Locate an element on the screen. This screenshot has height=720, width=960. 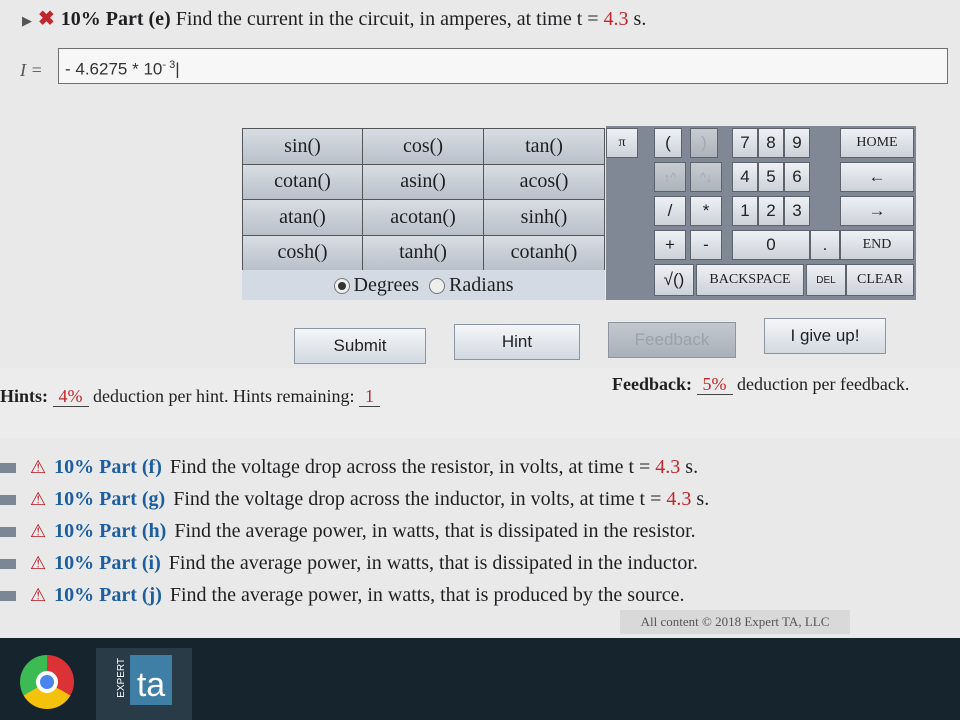
give-up-button: I give up! is located at coordinates (825, 336).